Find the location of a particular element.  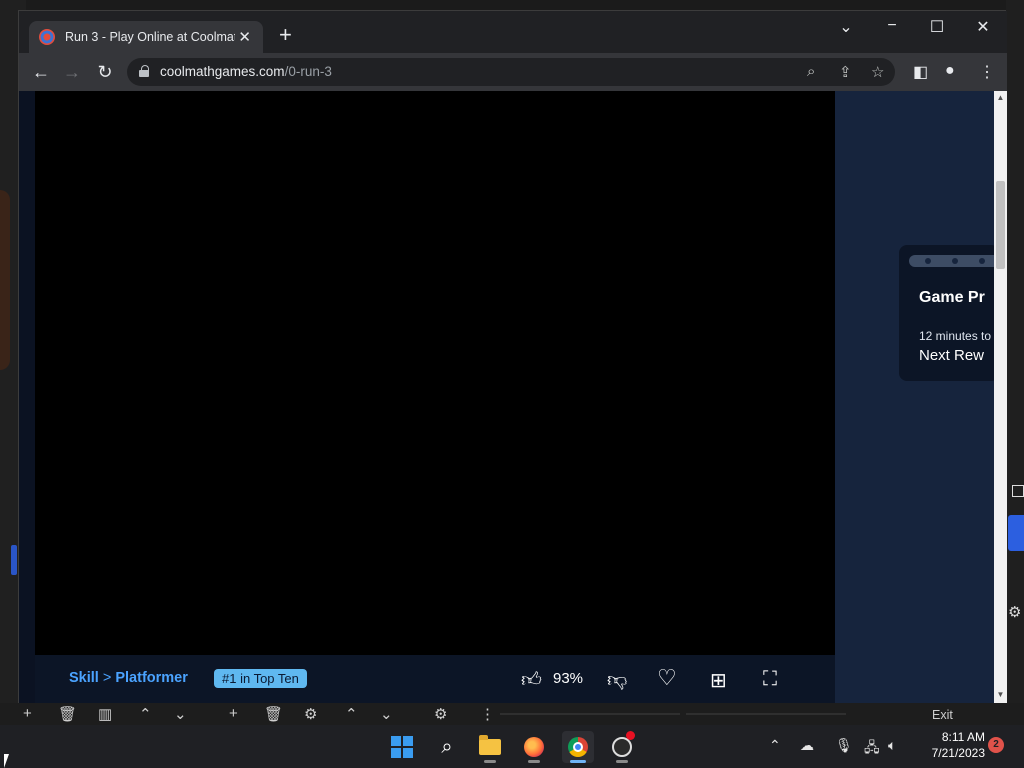

active-indicator is located at coordinates (578, 761).